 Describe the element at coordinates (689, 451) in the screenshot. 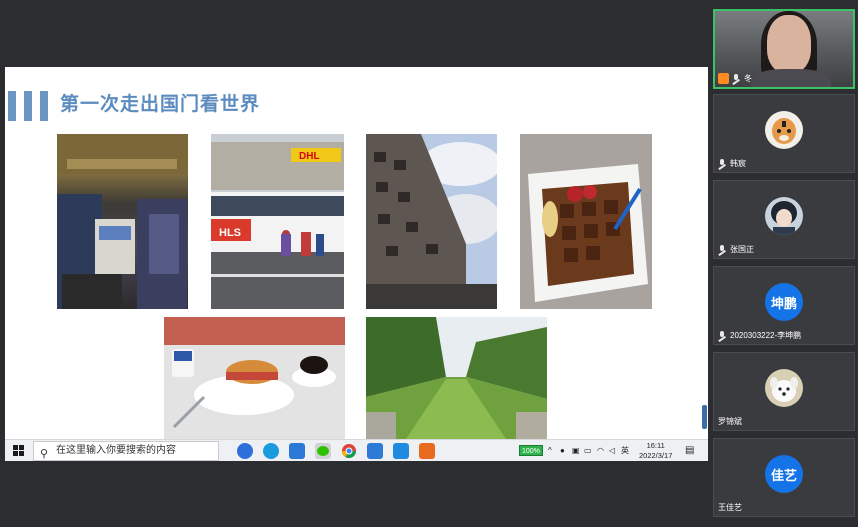

I see `notification-icon: ▤` at that location.